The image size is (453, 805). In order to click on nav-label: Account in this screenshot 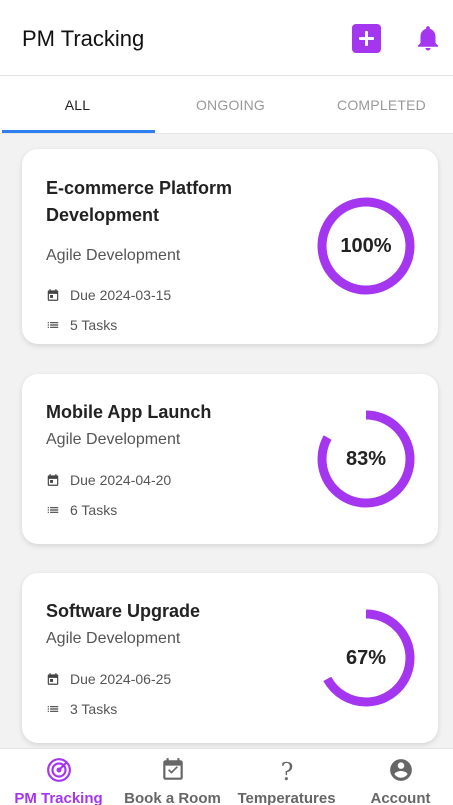, I will do `click(400, 797)`.